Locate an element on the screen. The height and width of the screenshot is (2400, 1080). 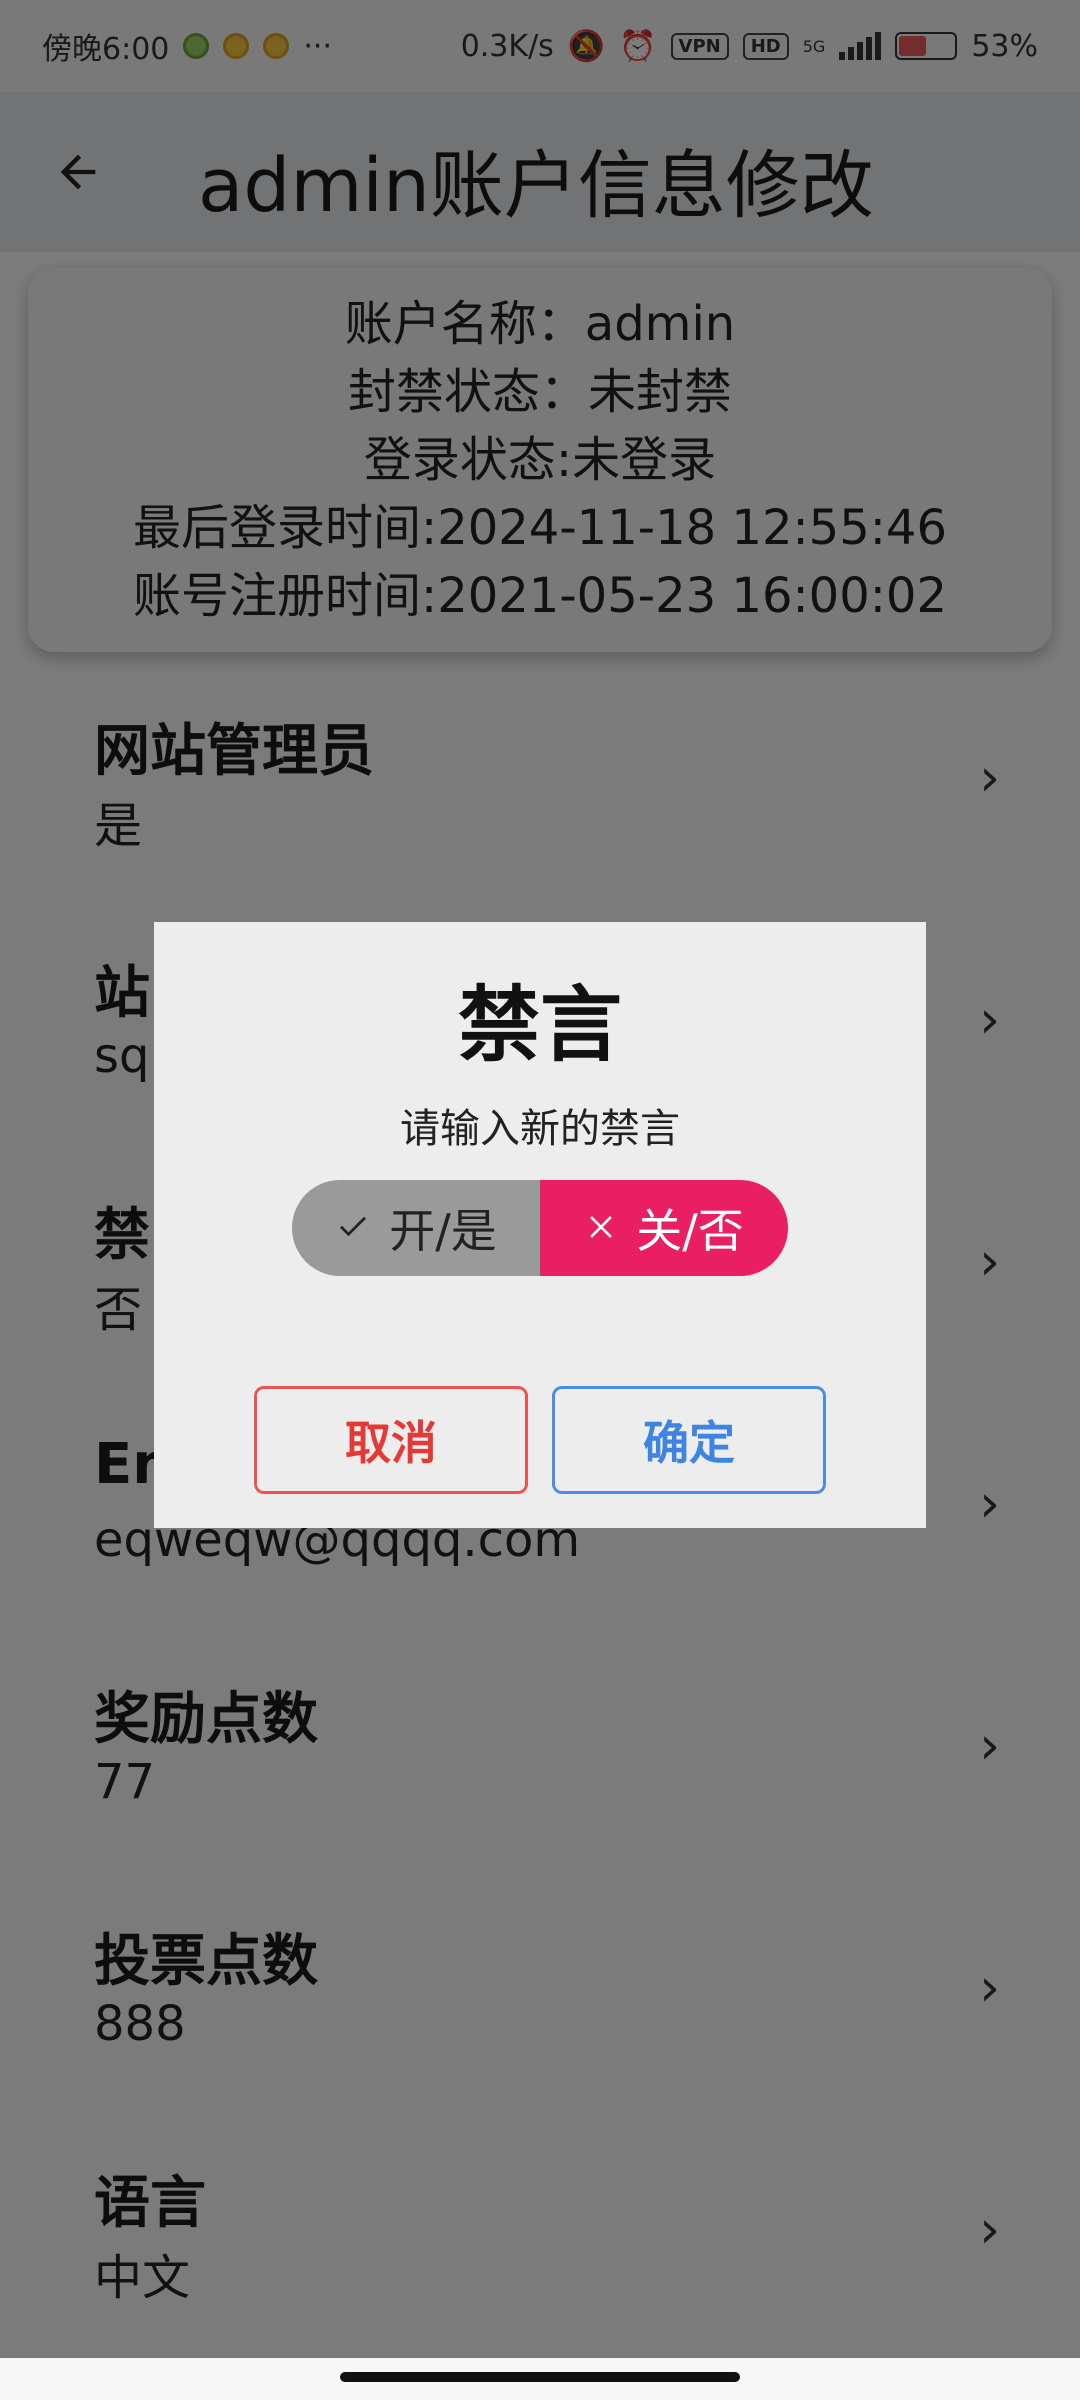
dialog-message: 请输入新的禁言 is located at coordinates (540, 1129).